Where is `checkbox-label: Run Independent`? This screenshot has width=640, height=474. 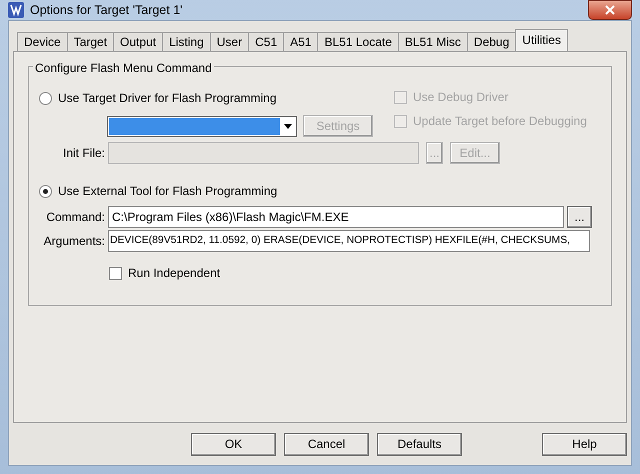
checkbox-label: Run Independent is located at coordinates (174, 273).